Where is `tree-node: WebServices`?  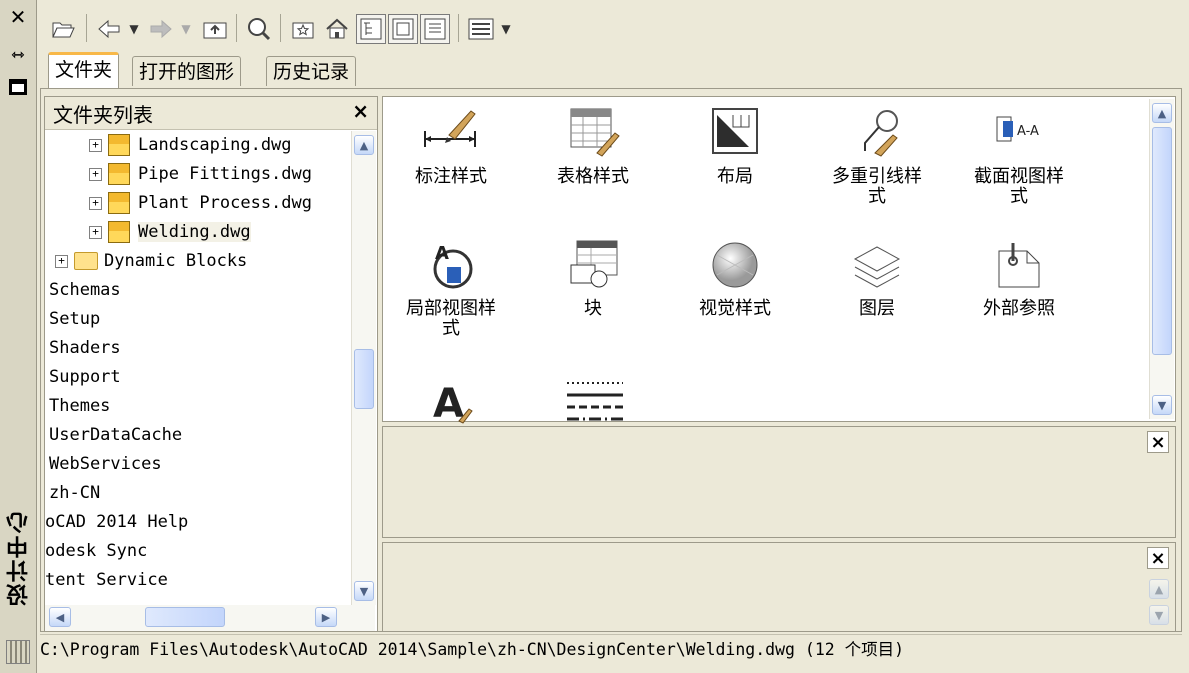 tree-node: WebServices is located at coordinates (105, 464).